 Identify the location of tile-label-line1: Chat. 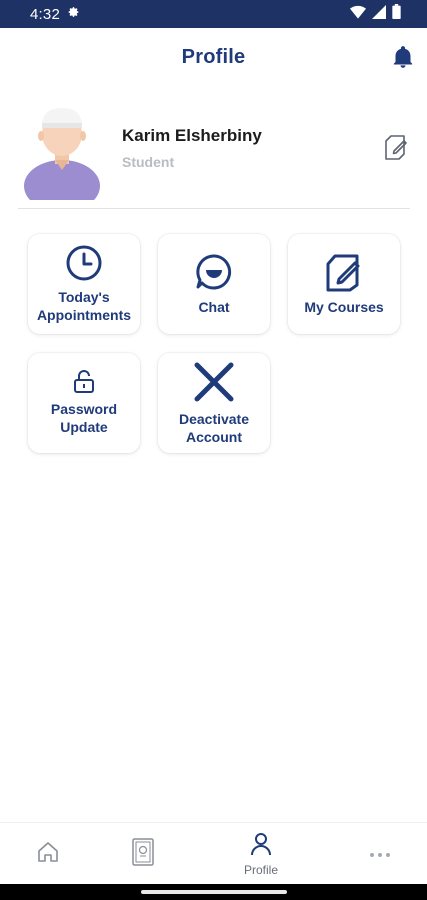
(214, 307).